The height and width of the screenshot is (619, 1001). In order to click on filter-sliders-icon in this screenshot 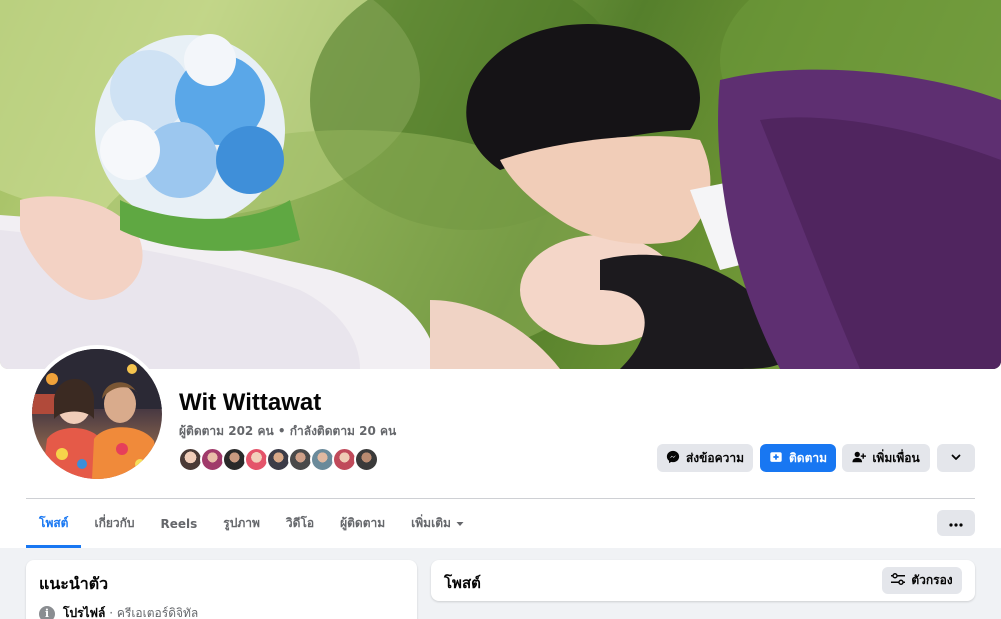, I will do `click(898, 580)`.